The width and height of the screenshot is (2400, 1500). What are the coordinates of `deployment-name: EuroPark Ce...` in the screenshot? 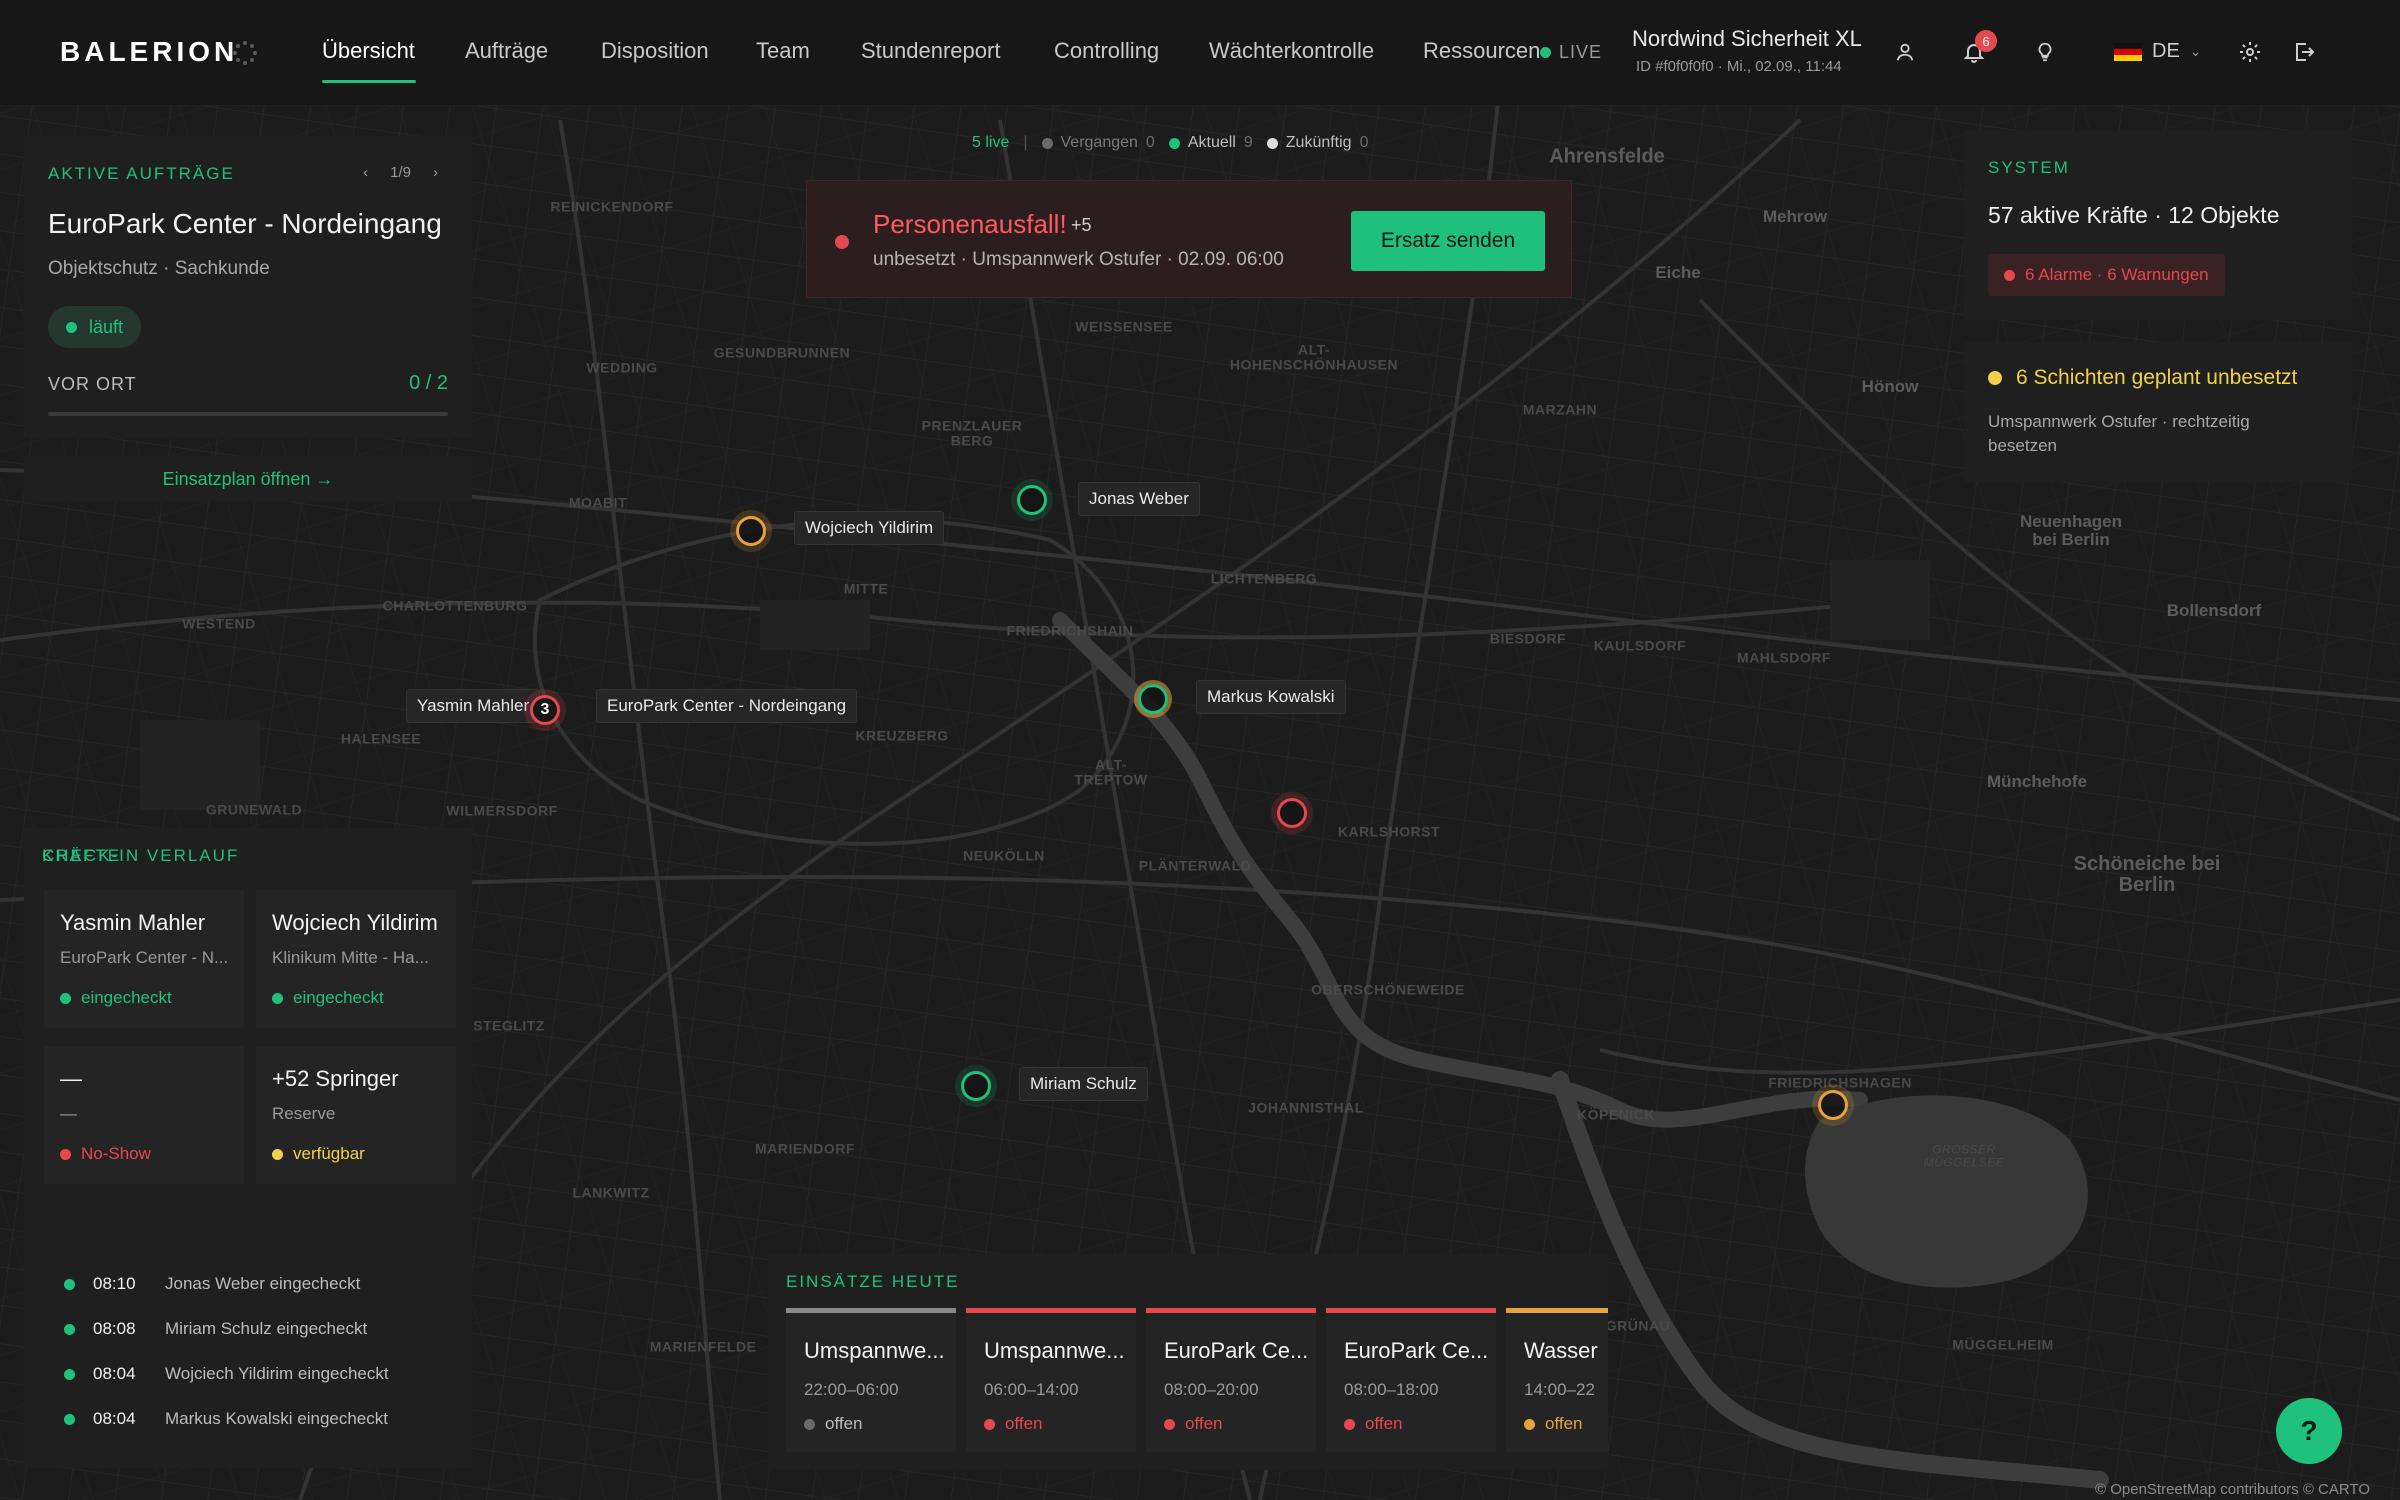 It's located at (1416, 1350).